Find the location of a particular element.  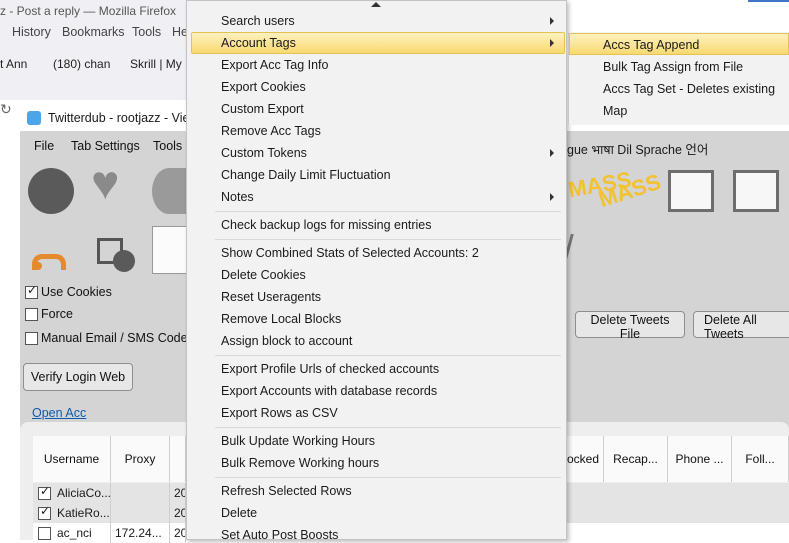

heart-icon: ♥ is located at coordinates (105, 184).